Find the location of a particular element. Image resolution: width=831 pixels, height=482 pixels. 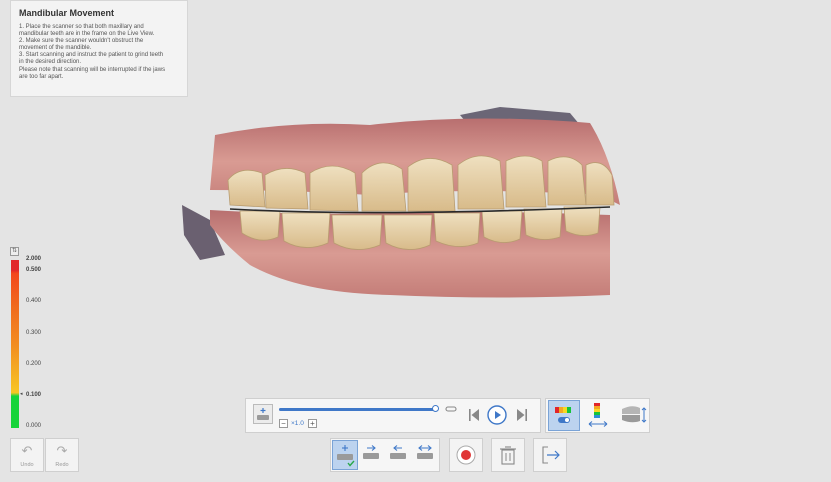

exit-icon is located at coordinates (551, 455).